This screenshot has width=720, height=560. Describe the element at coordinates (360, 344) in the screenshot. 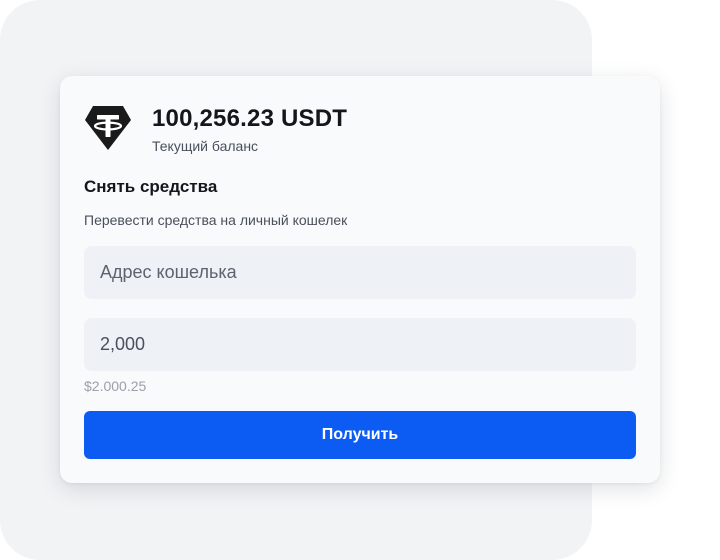

I see `amount-input` at that location.